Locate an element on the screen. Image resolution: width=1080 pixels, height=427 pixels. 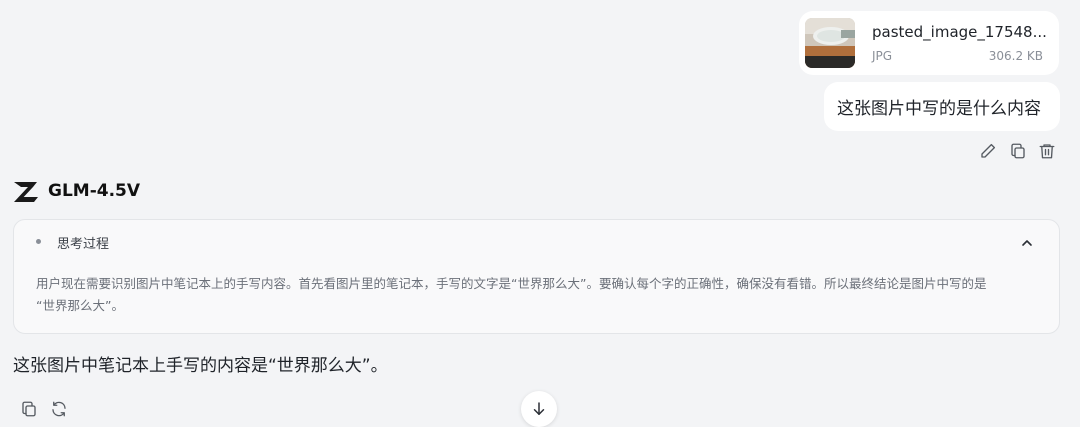
refresh-icon is located at coordinates (59, 409).